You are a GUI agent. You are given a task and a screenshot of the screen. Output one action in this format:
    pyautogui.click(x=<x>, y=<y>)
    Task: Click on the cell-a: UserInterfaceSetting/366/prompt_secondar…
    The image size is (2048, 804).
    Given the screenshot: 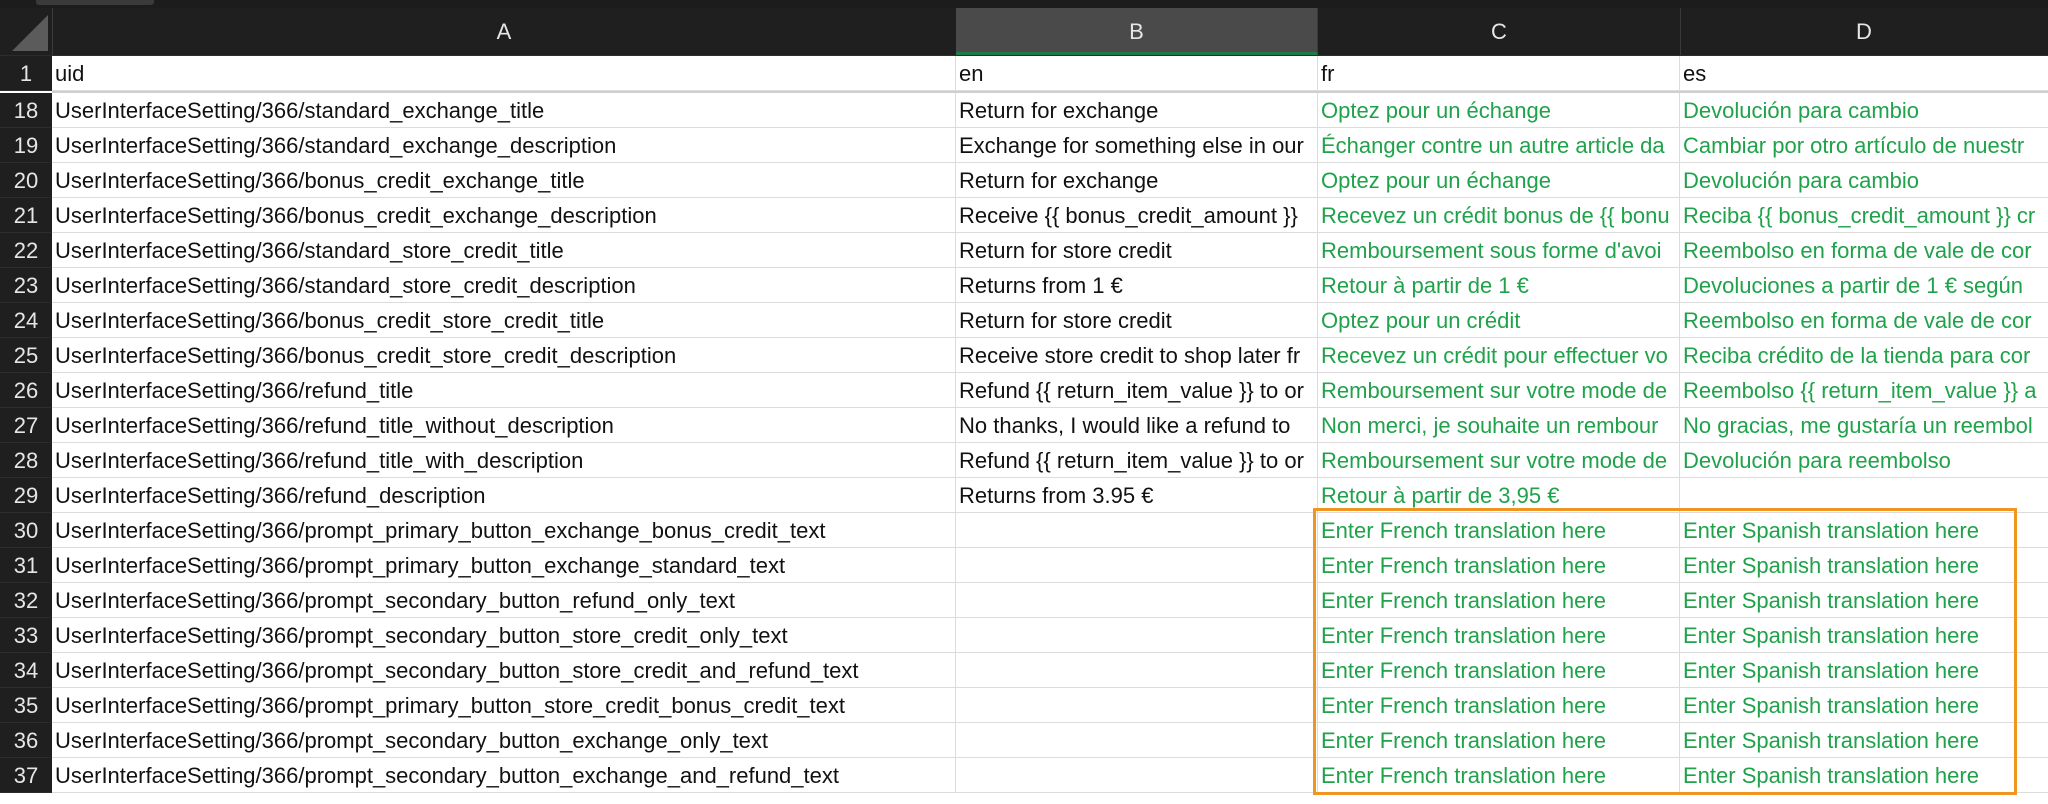 What is the action you would take?
    pyautogui.click(x=504, y=635)
    